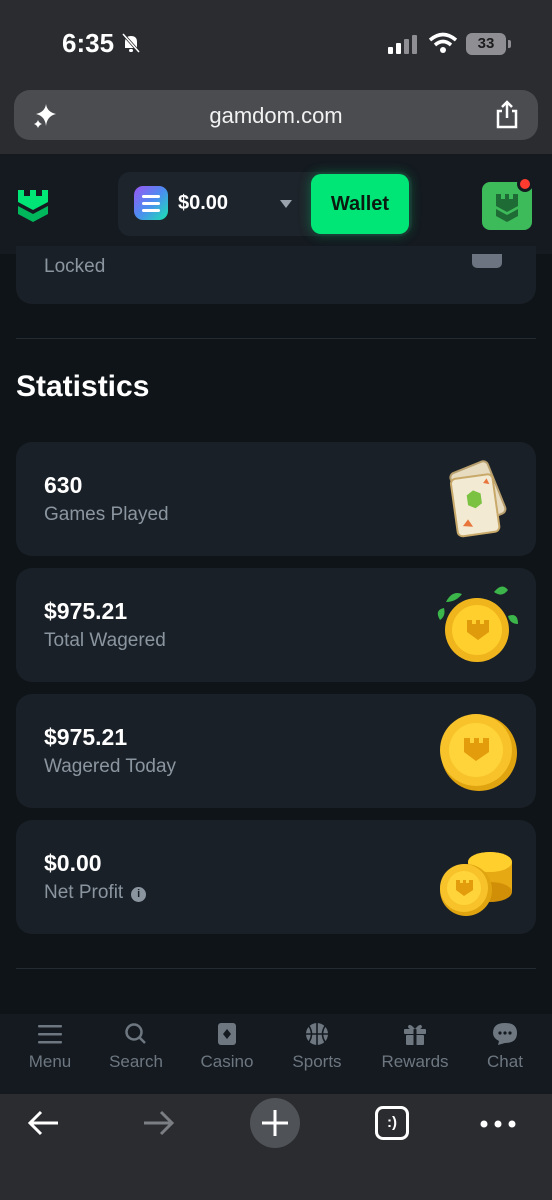  I want to click on basketball-icon, so click(317, 1034).